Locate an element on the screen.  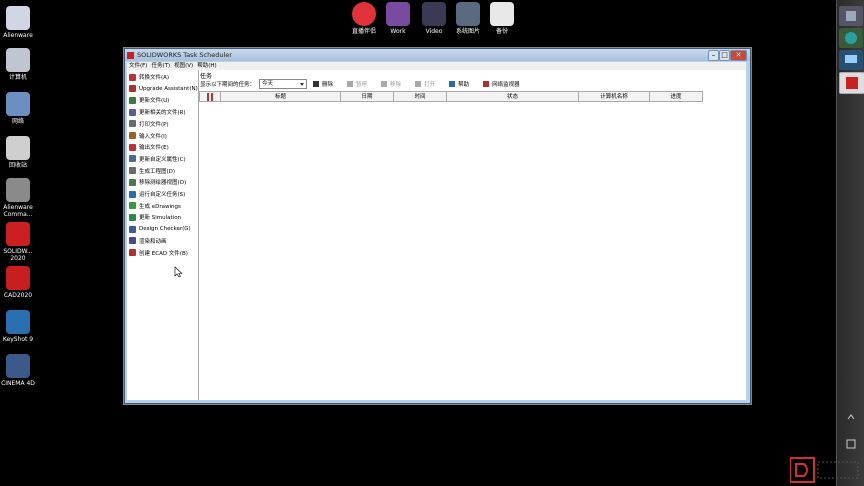
task-item: Design Checker(G) is located at coordinates (160, 229).